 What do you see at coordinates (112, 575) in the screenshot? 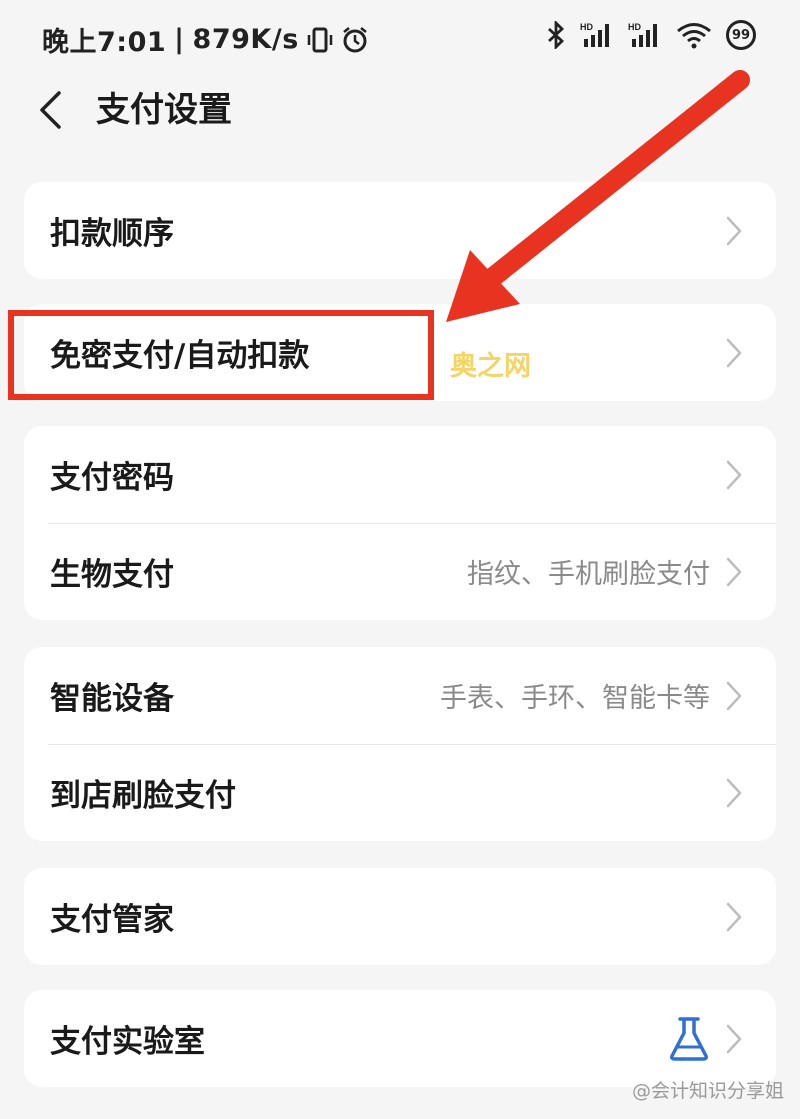
I see `row-label: 生物支付` at bounding box center [112, 575].